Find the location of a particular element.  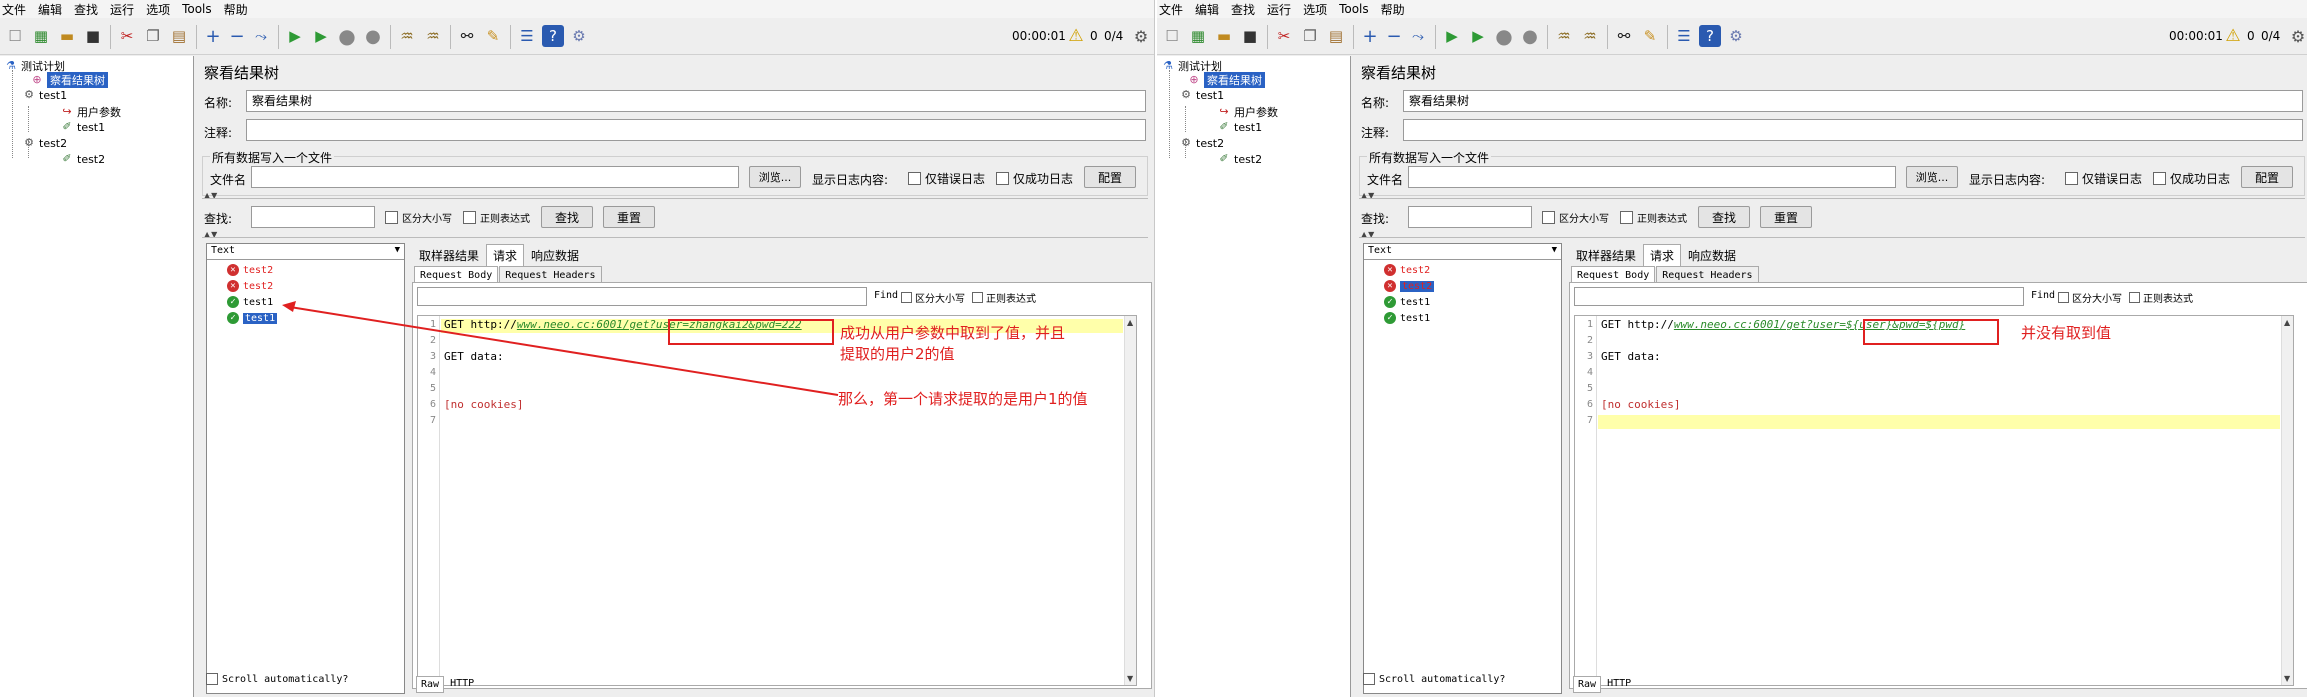

only-errors-checkbox: 仅错误日志 is located at coordinates (2103, 178).